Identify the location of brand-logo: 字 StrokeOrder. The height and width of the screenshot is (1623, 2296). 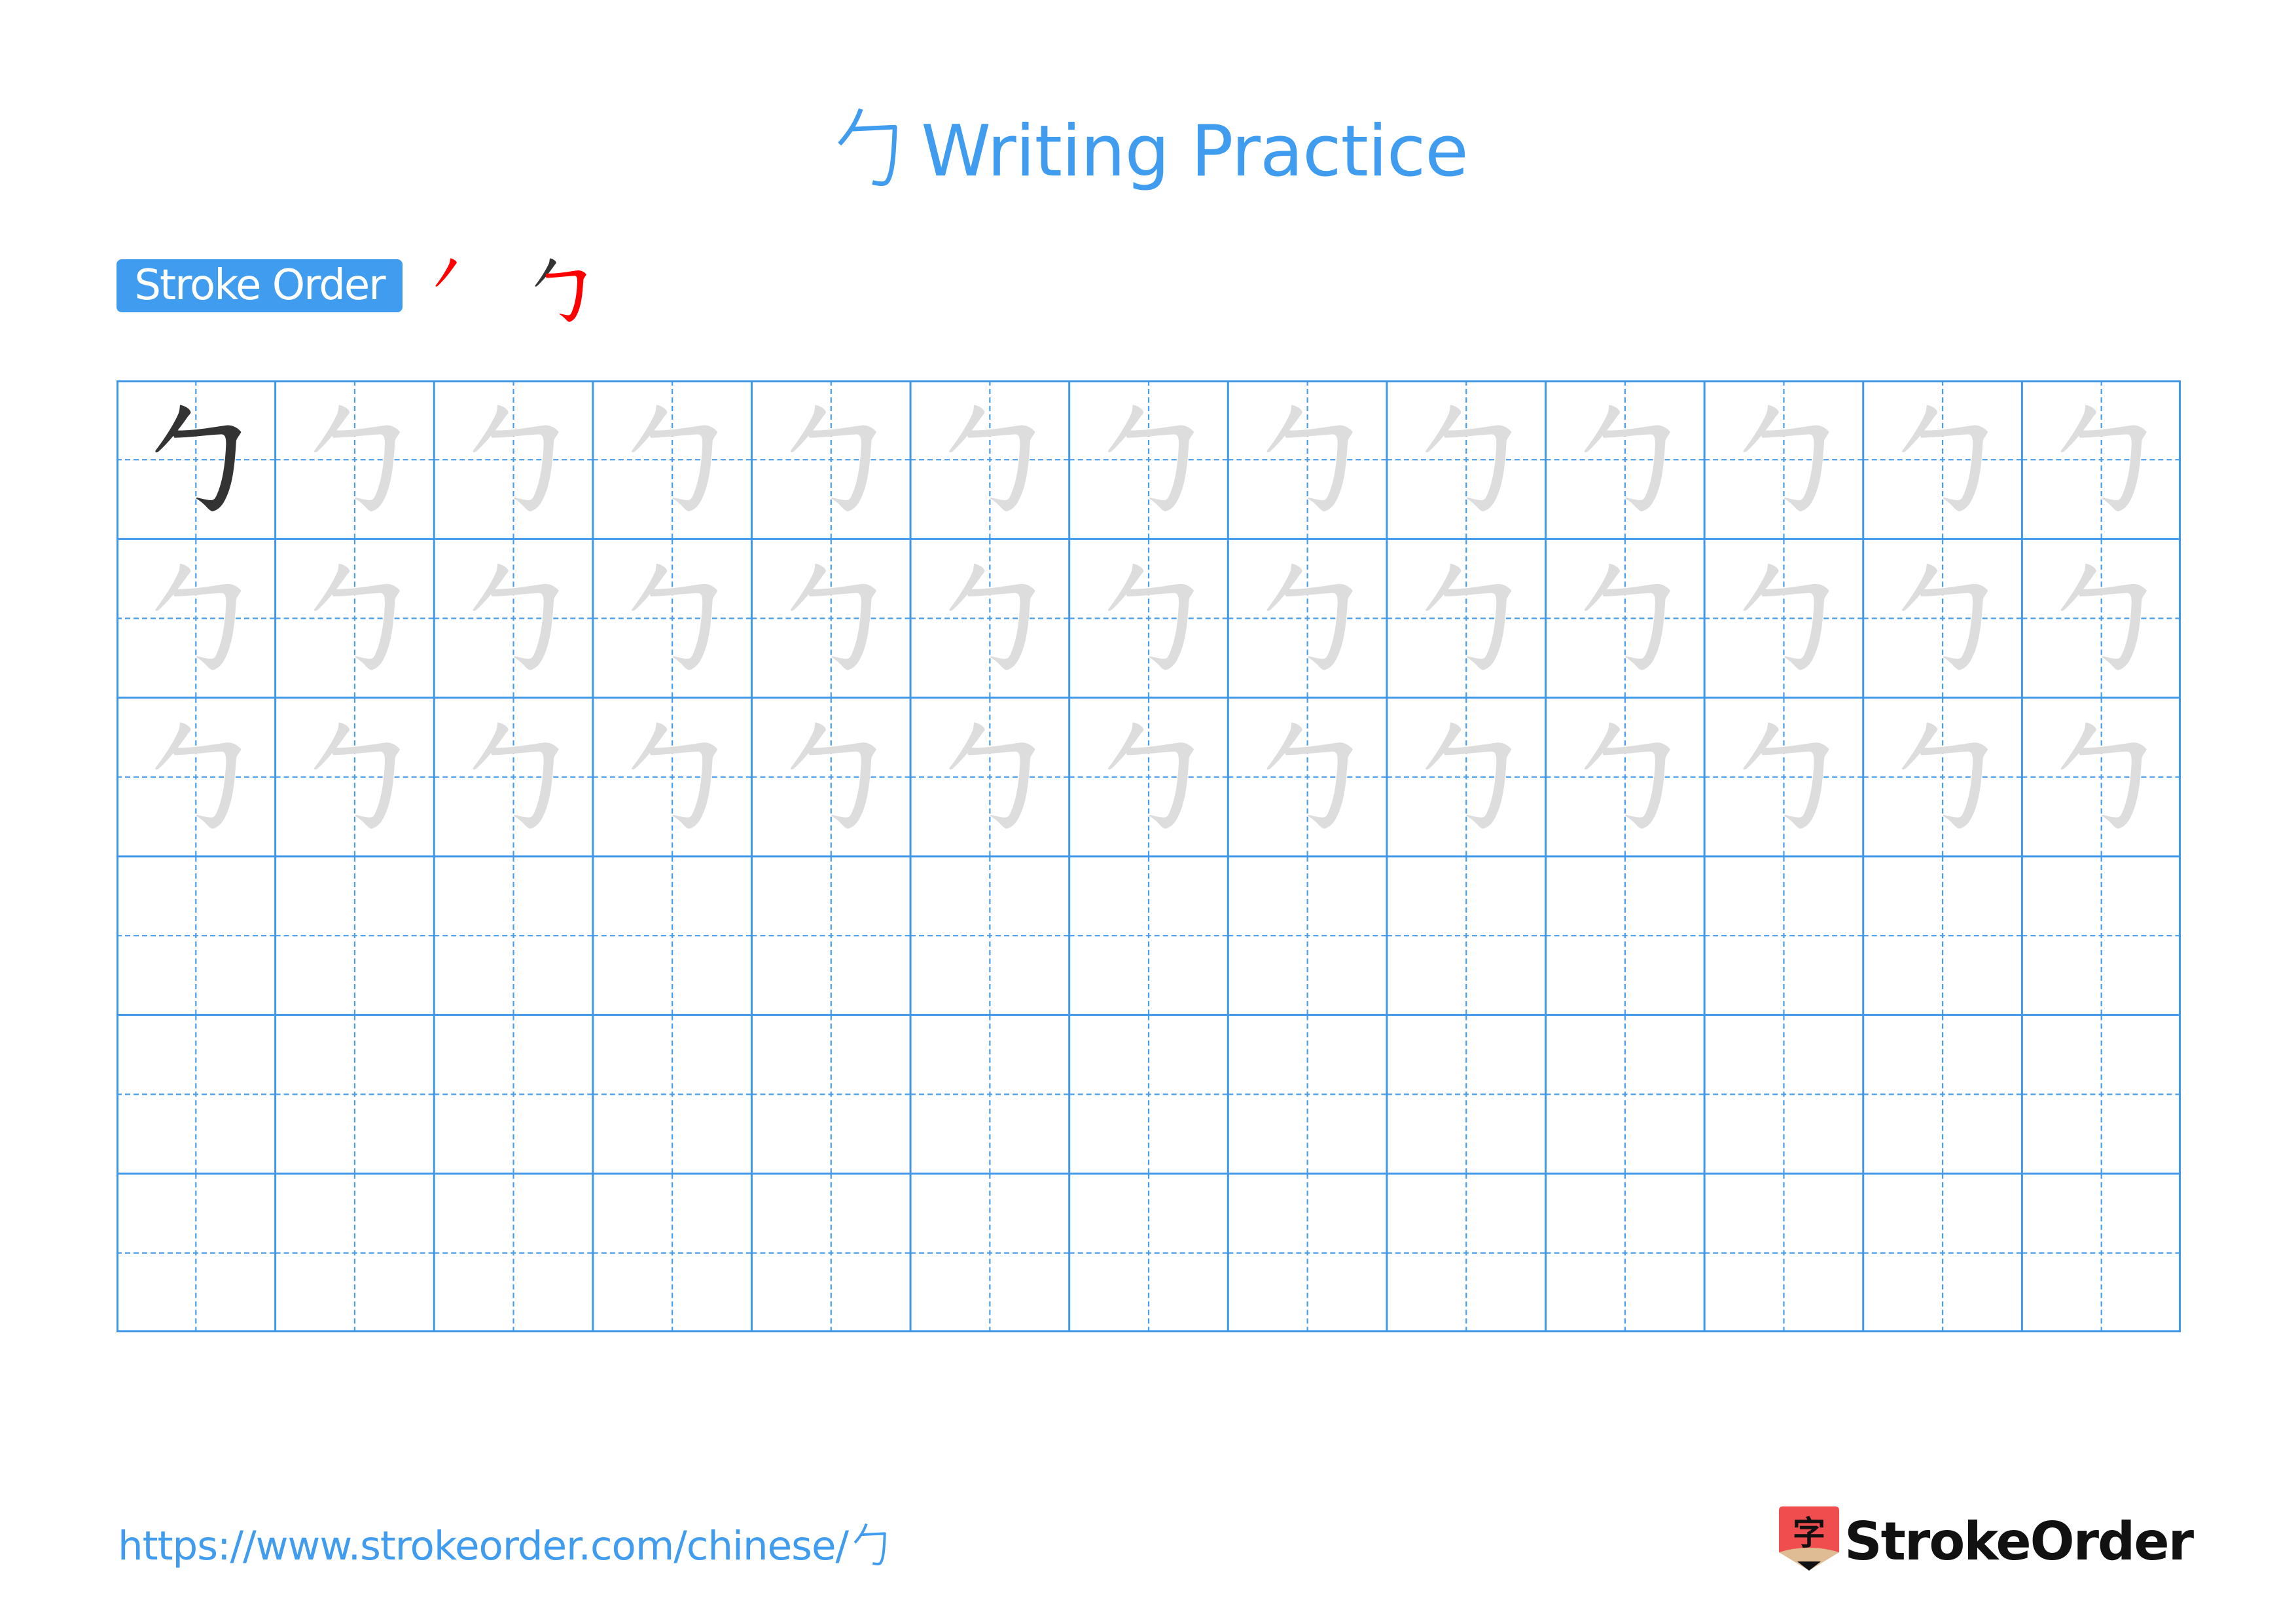
(1986, 1542).